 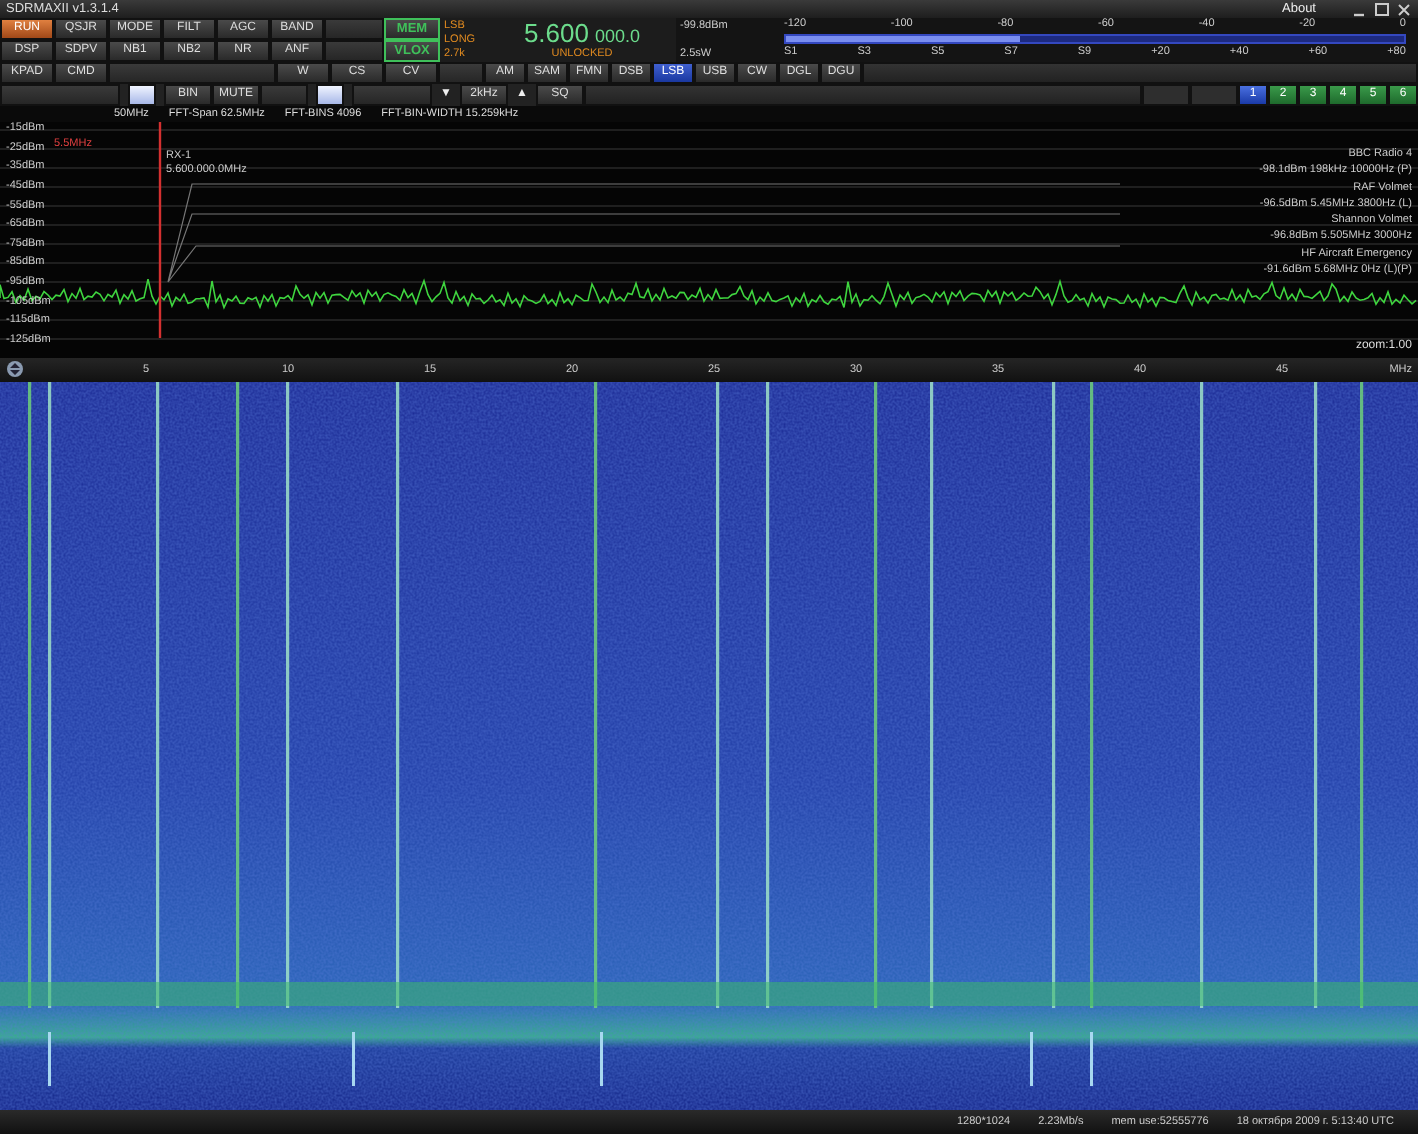 What do you see at coordinates (618, 36) in the screenshot?
I see `frequency-fine: 000.0` at bounding box center [618, 36].